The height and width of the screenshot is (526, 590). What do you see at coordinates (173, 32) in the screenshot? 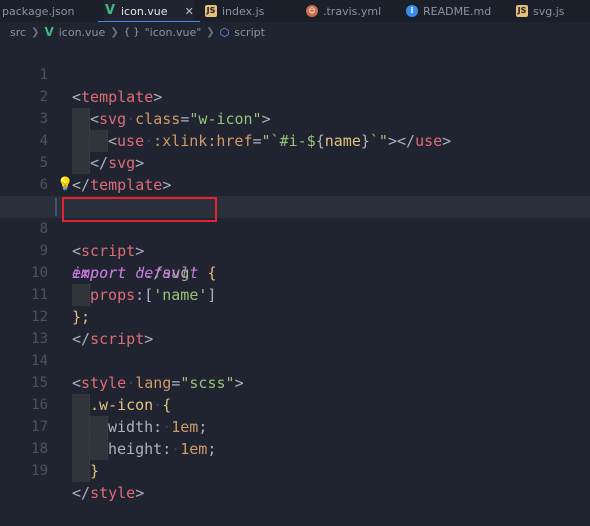
I see `breadcrumb-section: "icon.vue"` at bounding box center [173, 32].